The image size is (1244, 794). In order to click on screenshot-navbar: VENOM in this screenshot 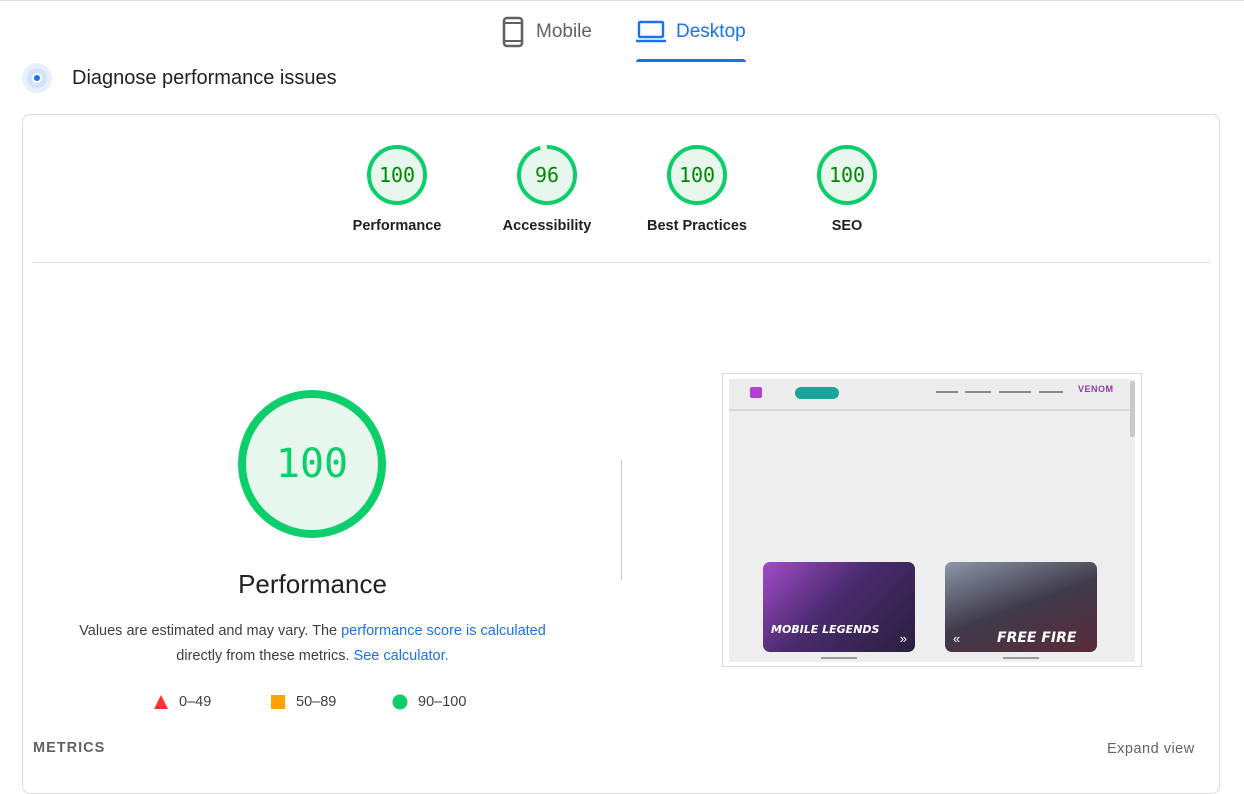, I will do `click(929, 395)`.